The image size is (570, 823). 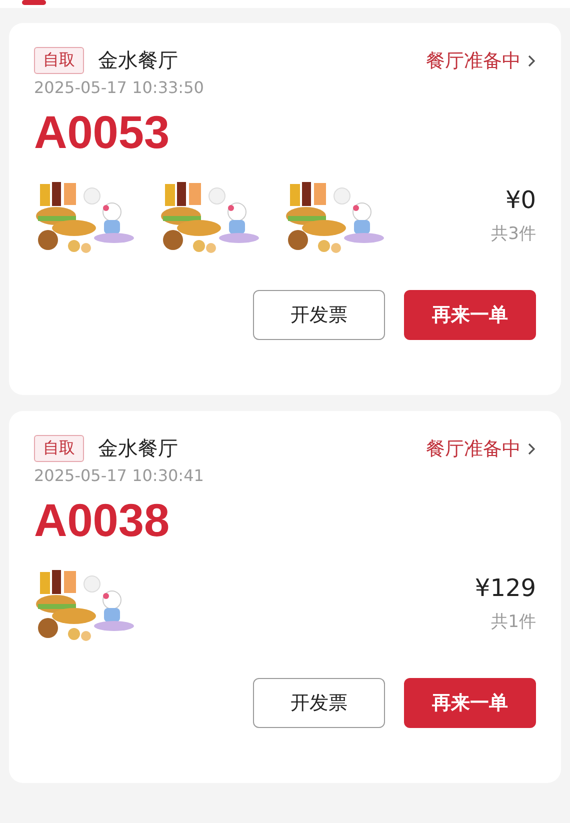 I want to click on order-price: ¥129, so click(x=505, y=588).